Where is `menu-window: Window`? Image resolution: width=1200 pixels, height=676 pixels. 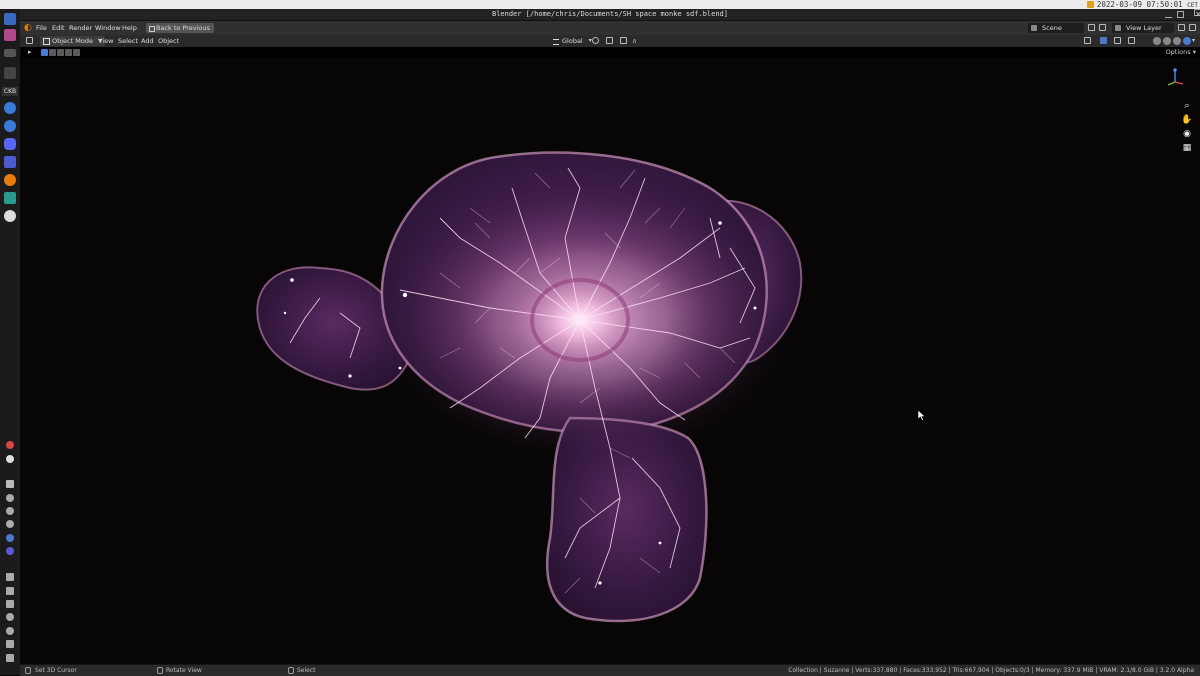 menu-window: Window is located at coordinates (108, 28).